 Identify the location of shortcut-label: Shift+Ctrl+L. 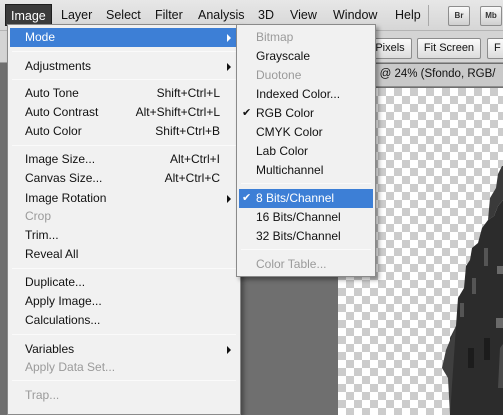
(188, 93).